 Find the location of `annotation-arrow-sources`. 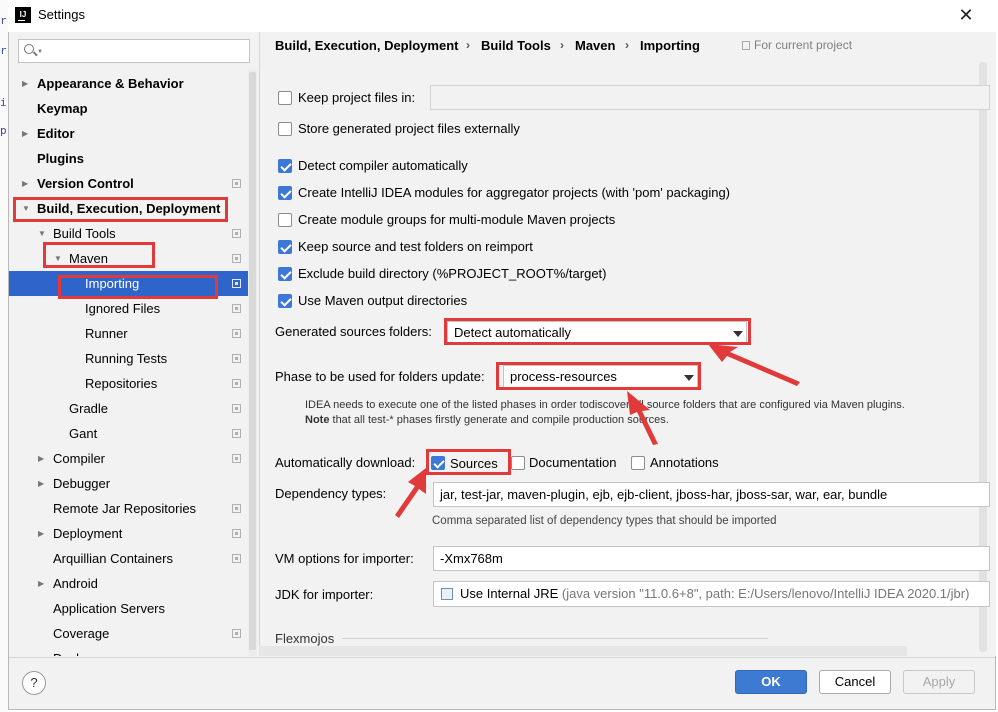

annotation-arrow-sources is located at coordinates (410, 493).